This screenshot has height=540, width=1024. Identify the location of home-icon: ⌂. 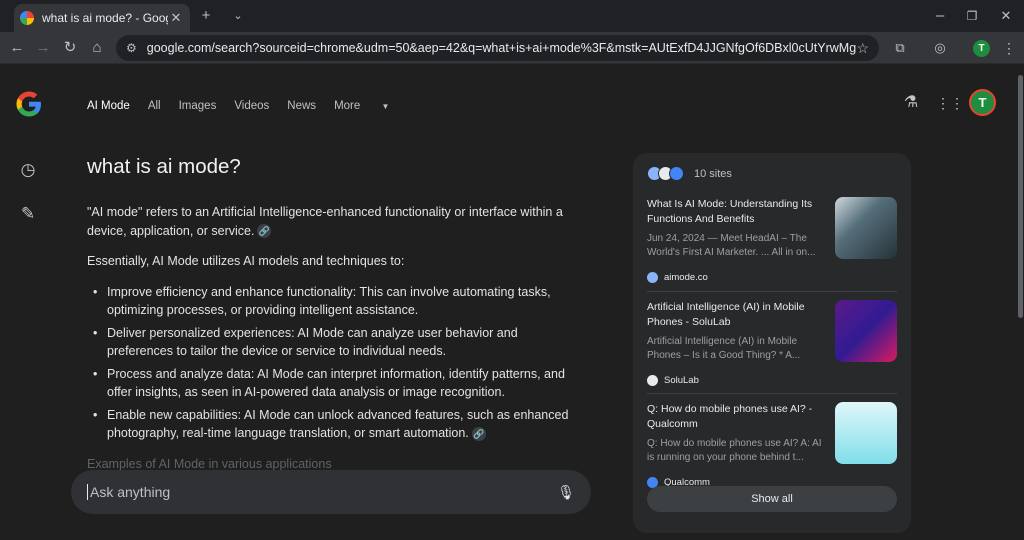
(97, 48).